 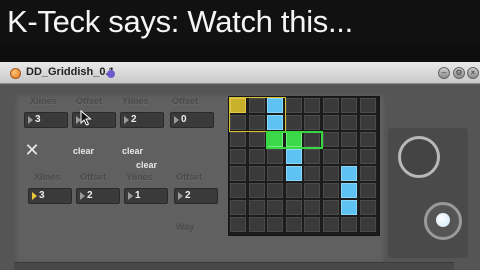 I want to click on minimize-icon: –, so click(x=444, y=73).